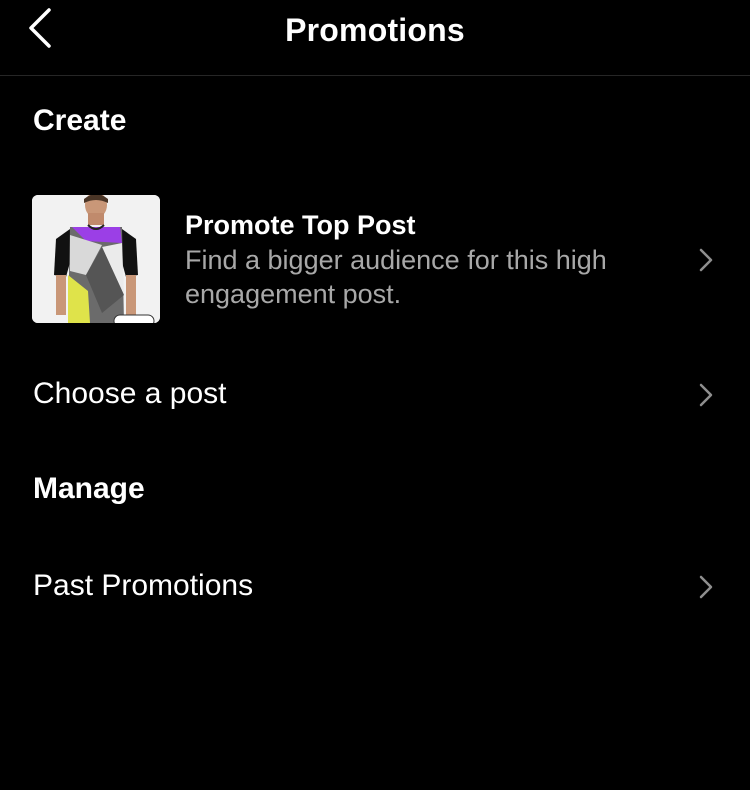 This screenshot has width=750, height=790. I want to click on past-promotions-label: Past Promotions, so click(143, 585).